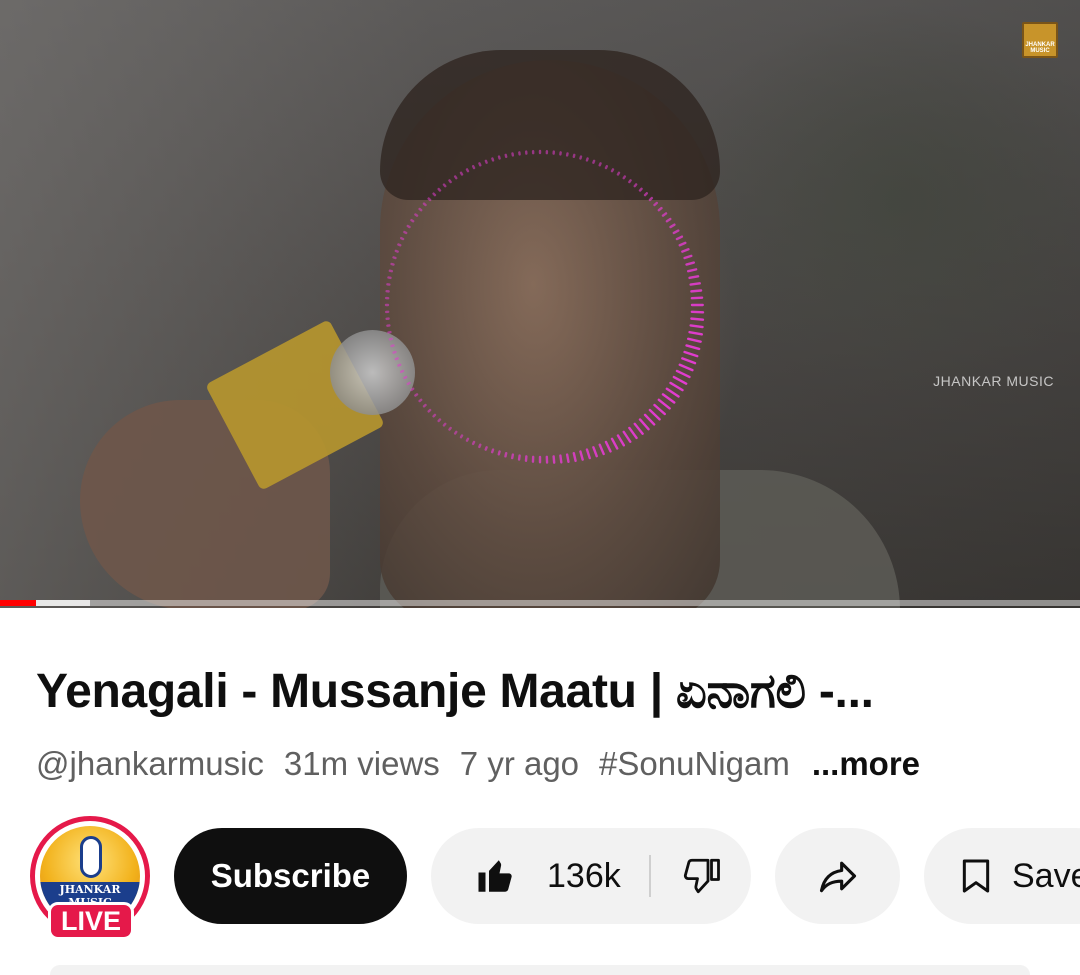 This screenshot has width=1080, height=975. What do you see at coordinates (91, 857) in the screenshot?
I see `jhankar-logo-icon` at bounding box center [91, 857].